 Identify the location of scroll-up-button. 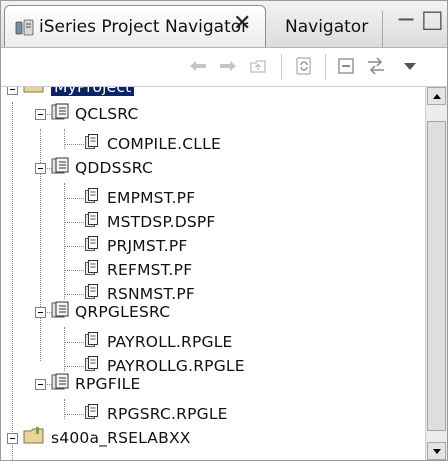
(436, 96).